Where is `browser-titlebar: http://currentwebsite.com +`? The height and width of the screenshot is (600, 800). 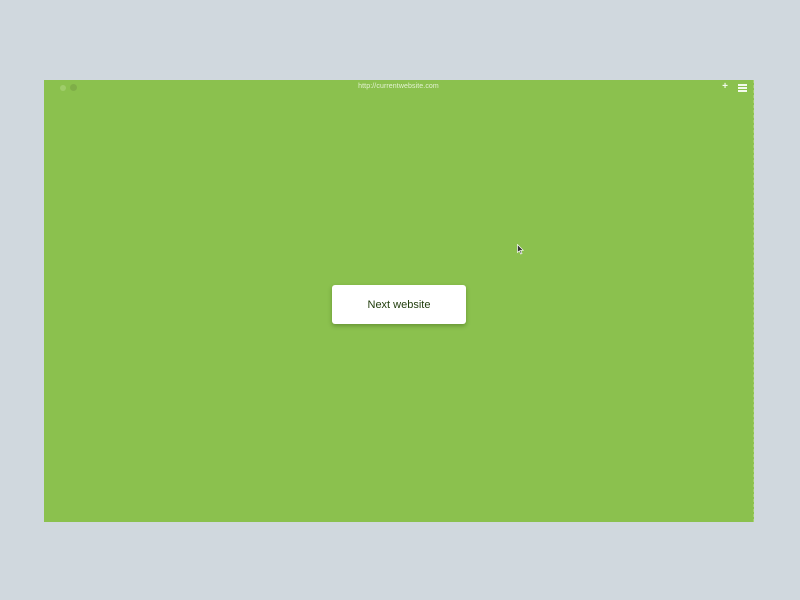
browser-titlebar: http://currentwebsite.com + is located at coordinates (398, 88).